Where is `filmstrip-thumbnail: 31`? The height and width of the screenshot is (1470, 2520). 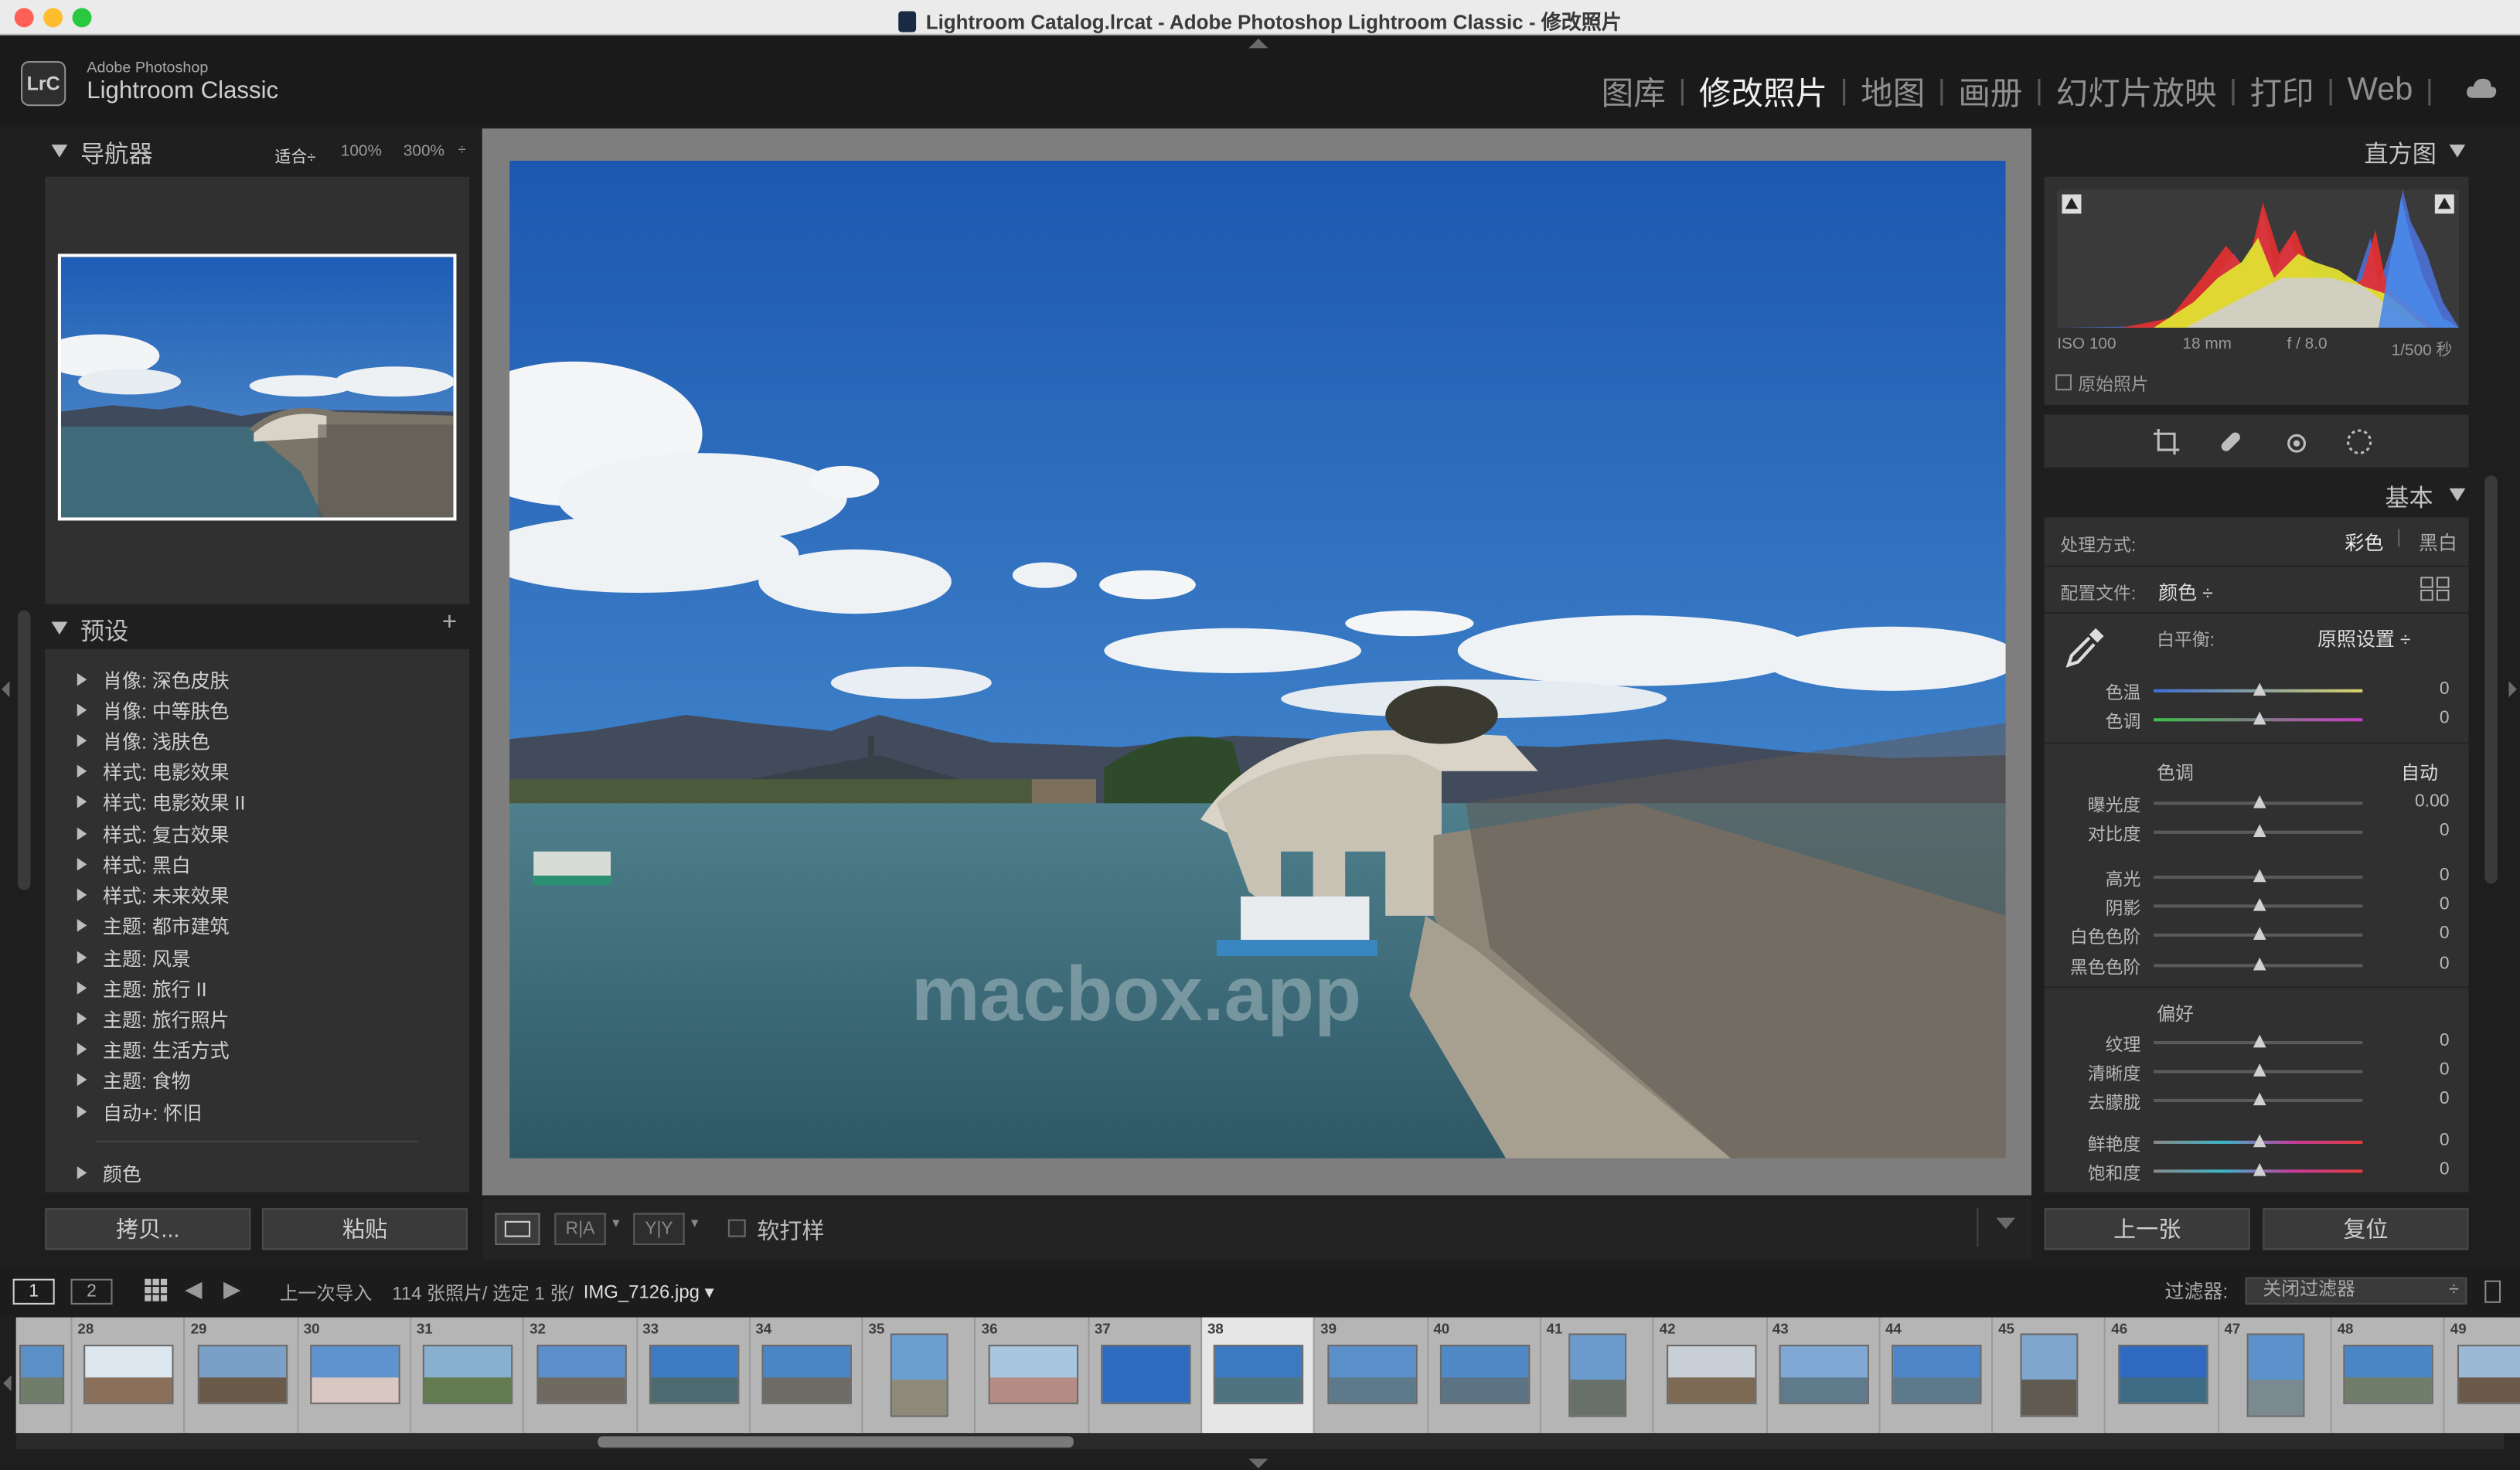
filmstrip-thumbnail: 31 is located at coordinates (468, 1375).